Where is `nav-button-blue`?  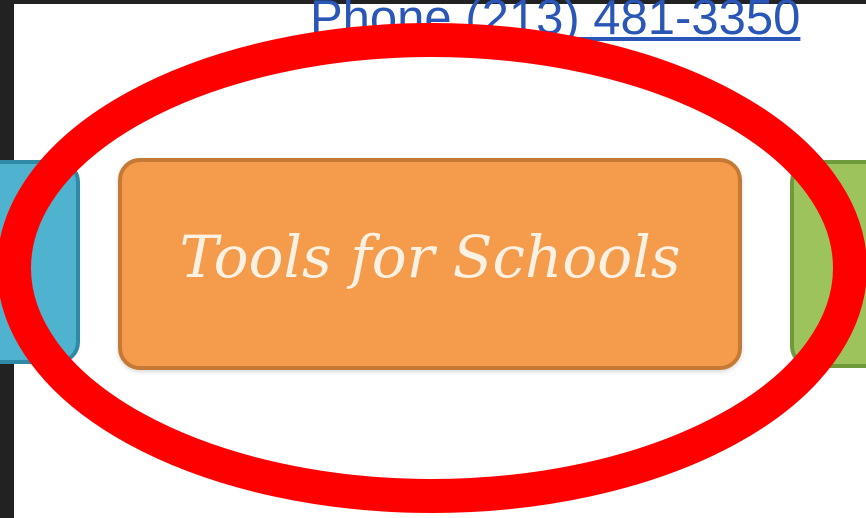
nav-button-blue is located at coordinates (40, 262).